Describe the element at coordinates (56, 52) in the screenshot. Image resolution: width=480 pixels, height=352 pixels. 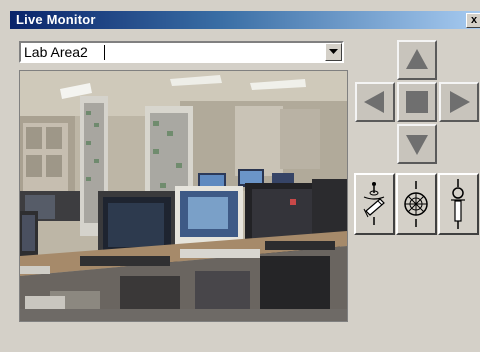
I see `camera-select-value: Lab Area2` at that location.